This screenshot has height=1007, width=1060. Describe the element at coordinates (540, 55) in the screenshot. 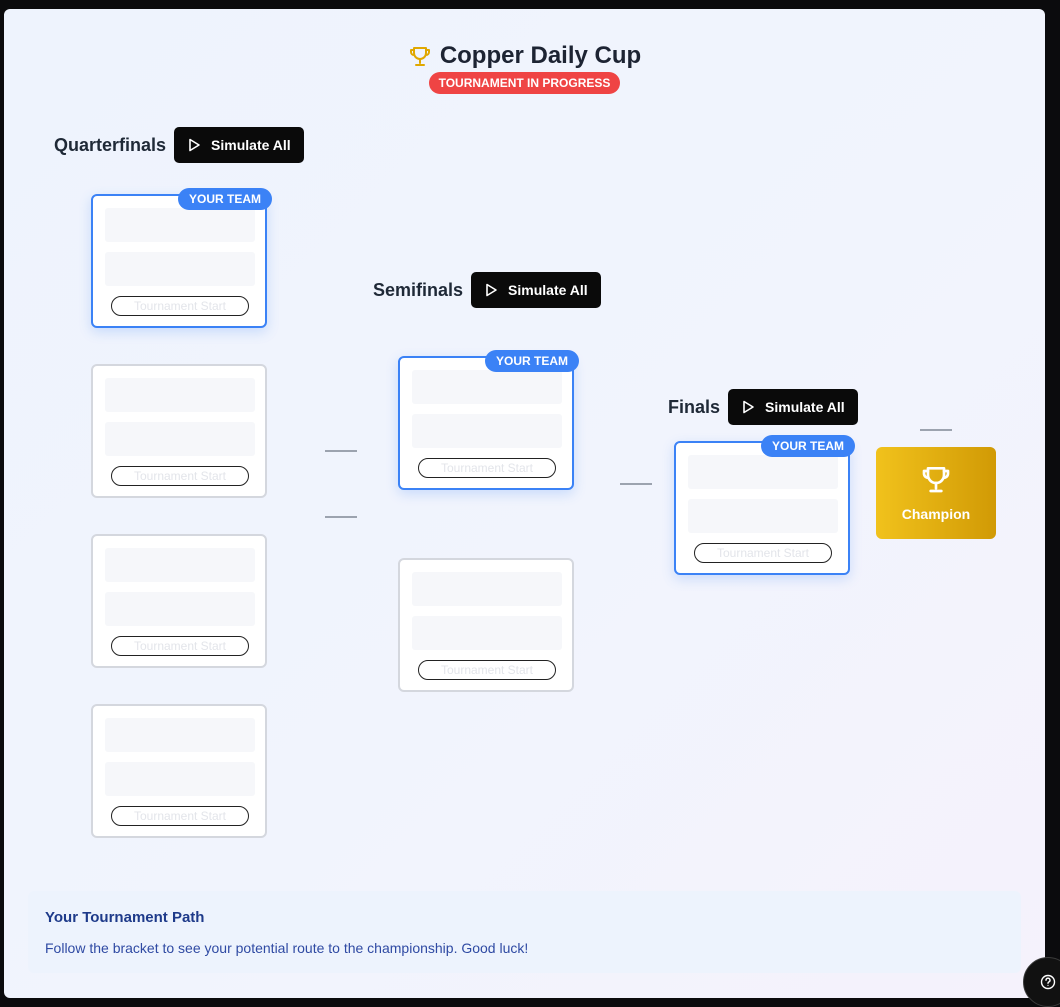

I see `page-title: Copper Daily Cup` at that location.